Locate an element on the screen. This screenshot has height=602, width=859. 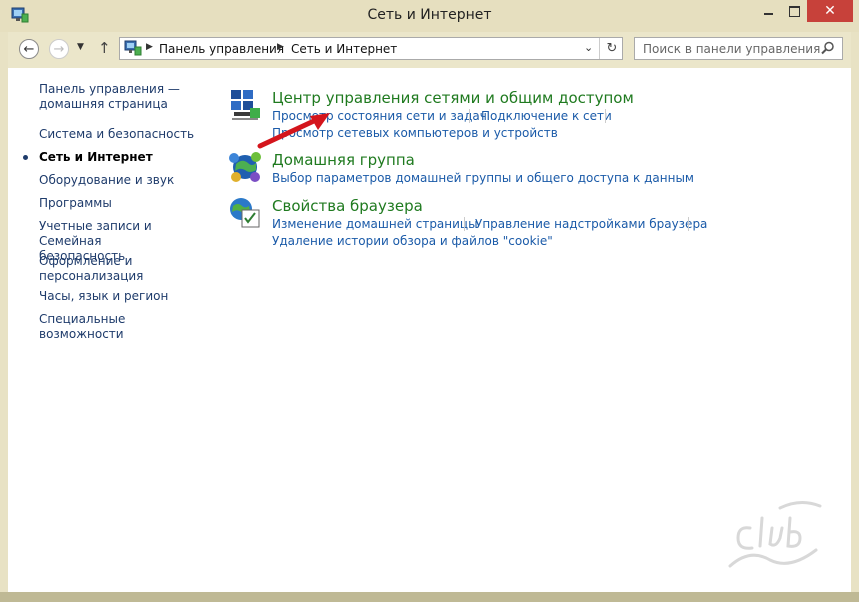
address-dropdown-button: ⌄ is located at coordinates (588, 47).